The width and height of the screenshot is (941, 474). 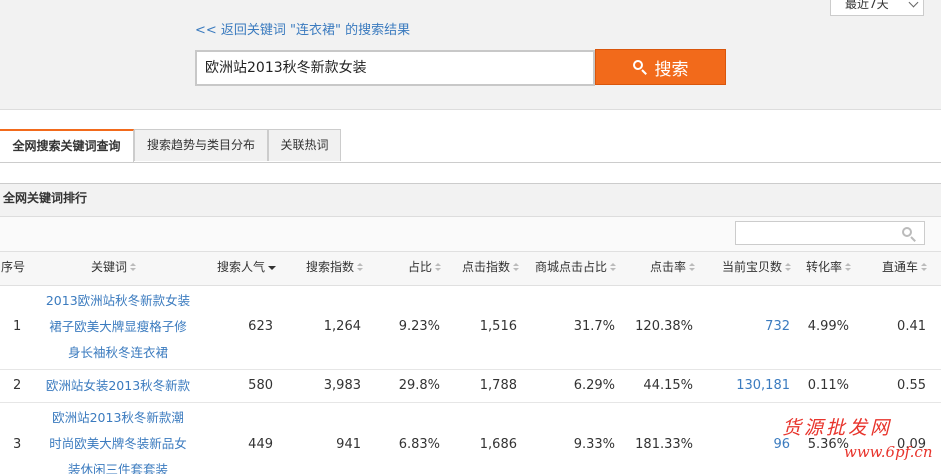 I want to click on site-watermark: 货源批发网 www.6pf.cn, so click(x=859, y=442).